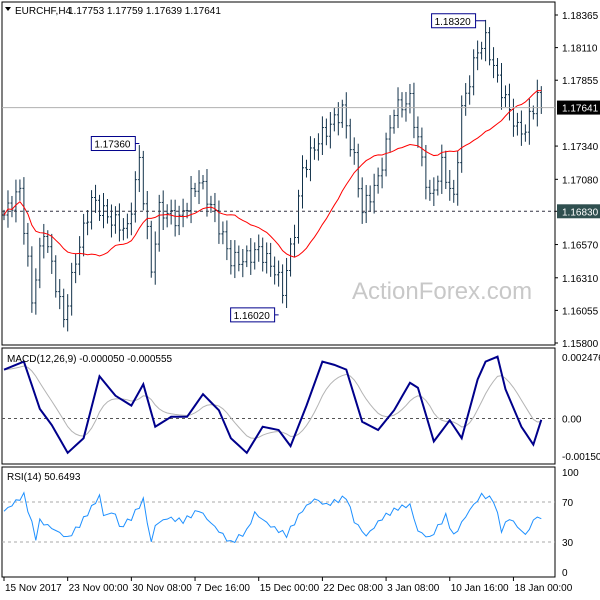 The image size is (600, 600). What do you see at coordinates (442, 291) in the screenshot?
I see `watermark: ActionForex.com` at bounding box center [442, 291].